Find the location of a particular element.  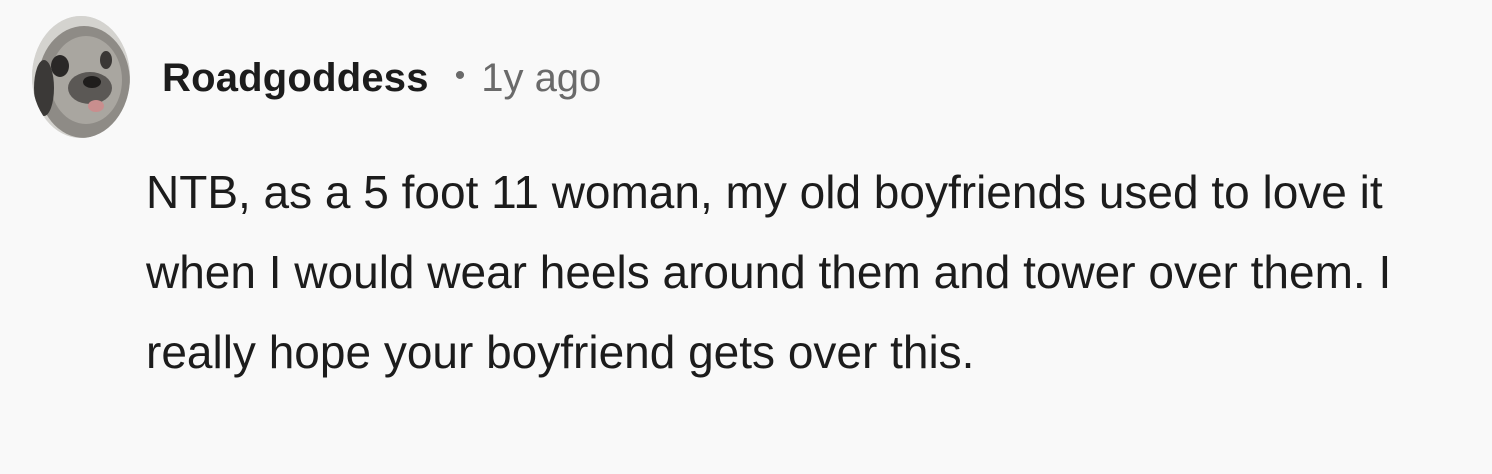

dog-avatar-icon is located at coordinates (81, 77).